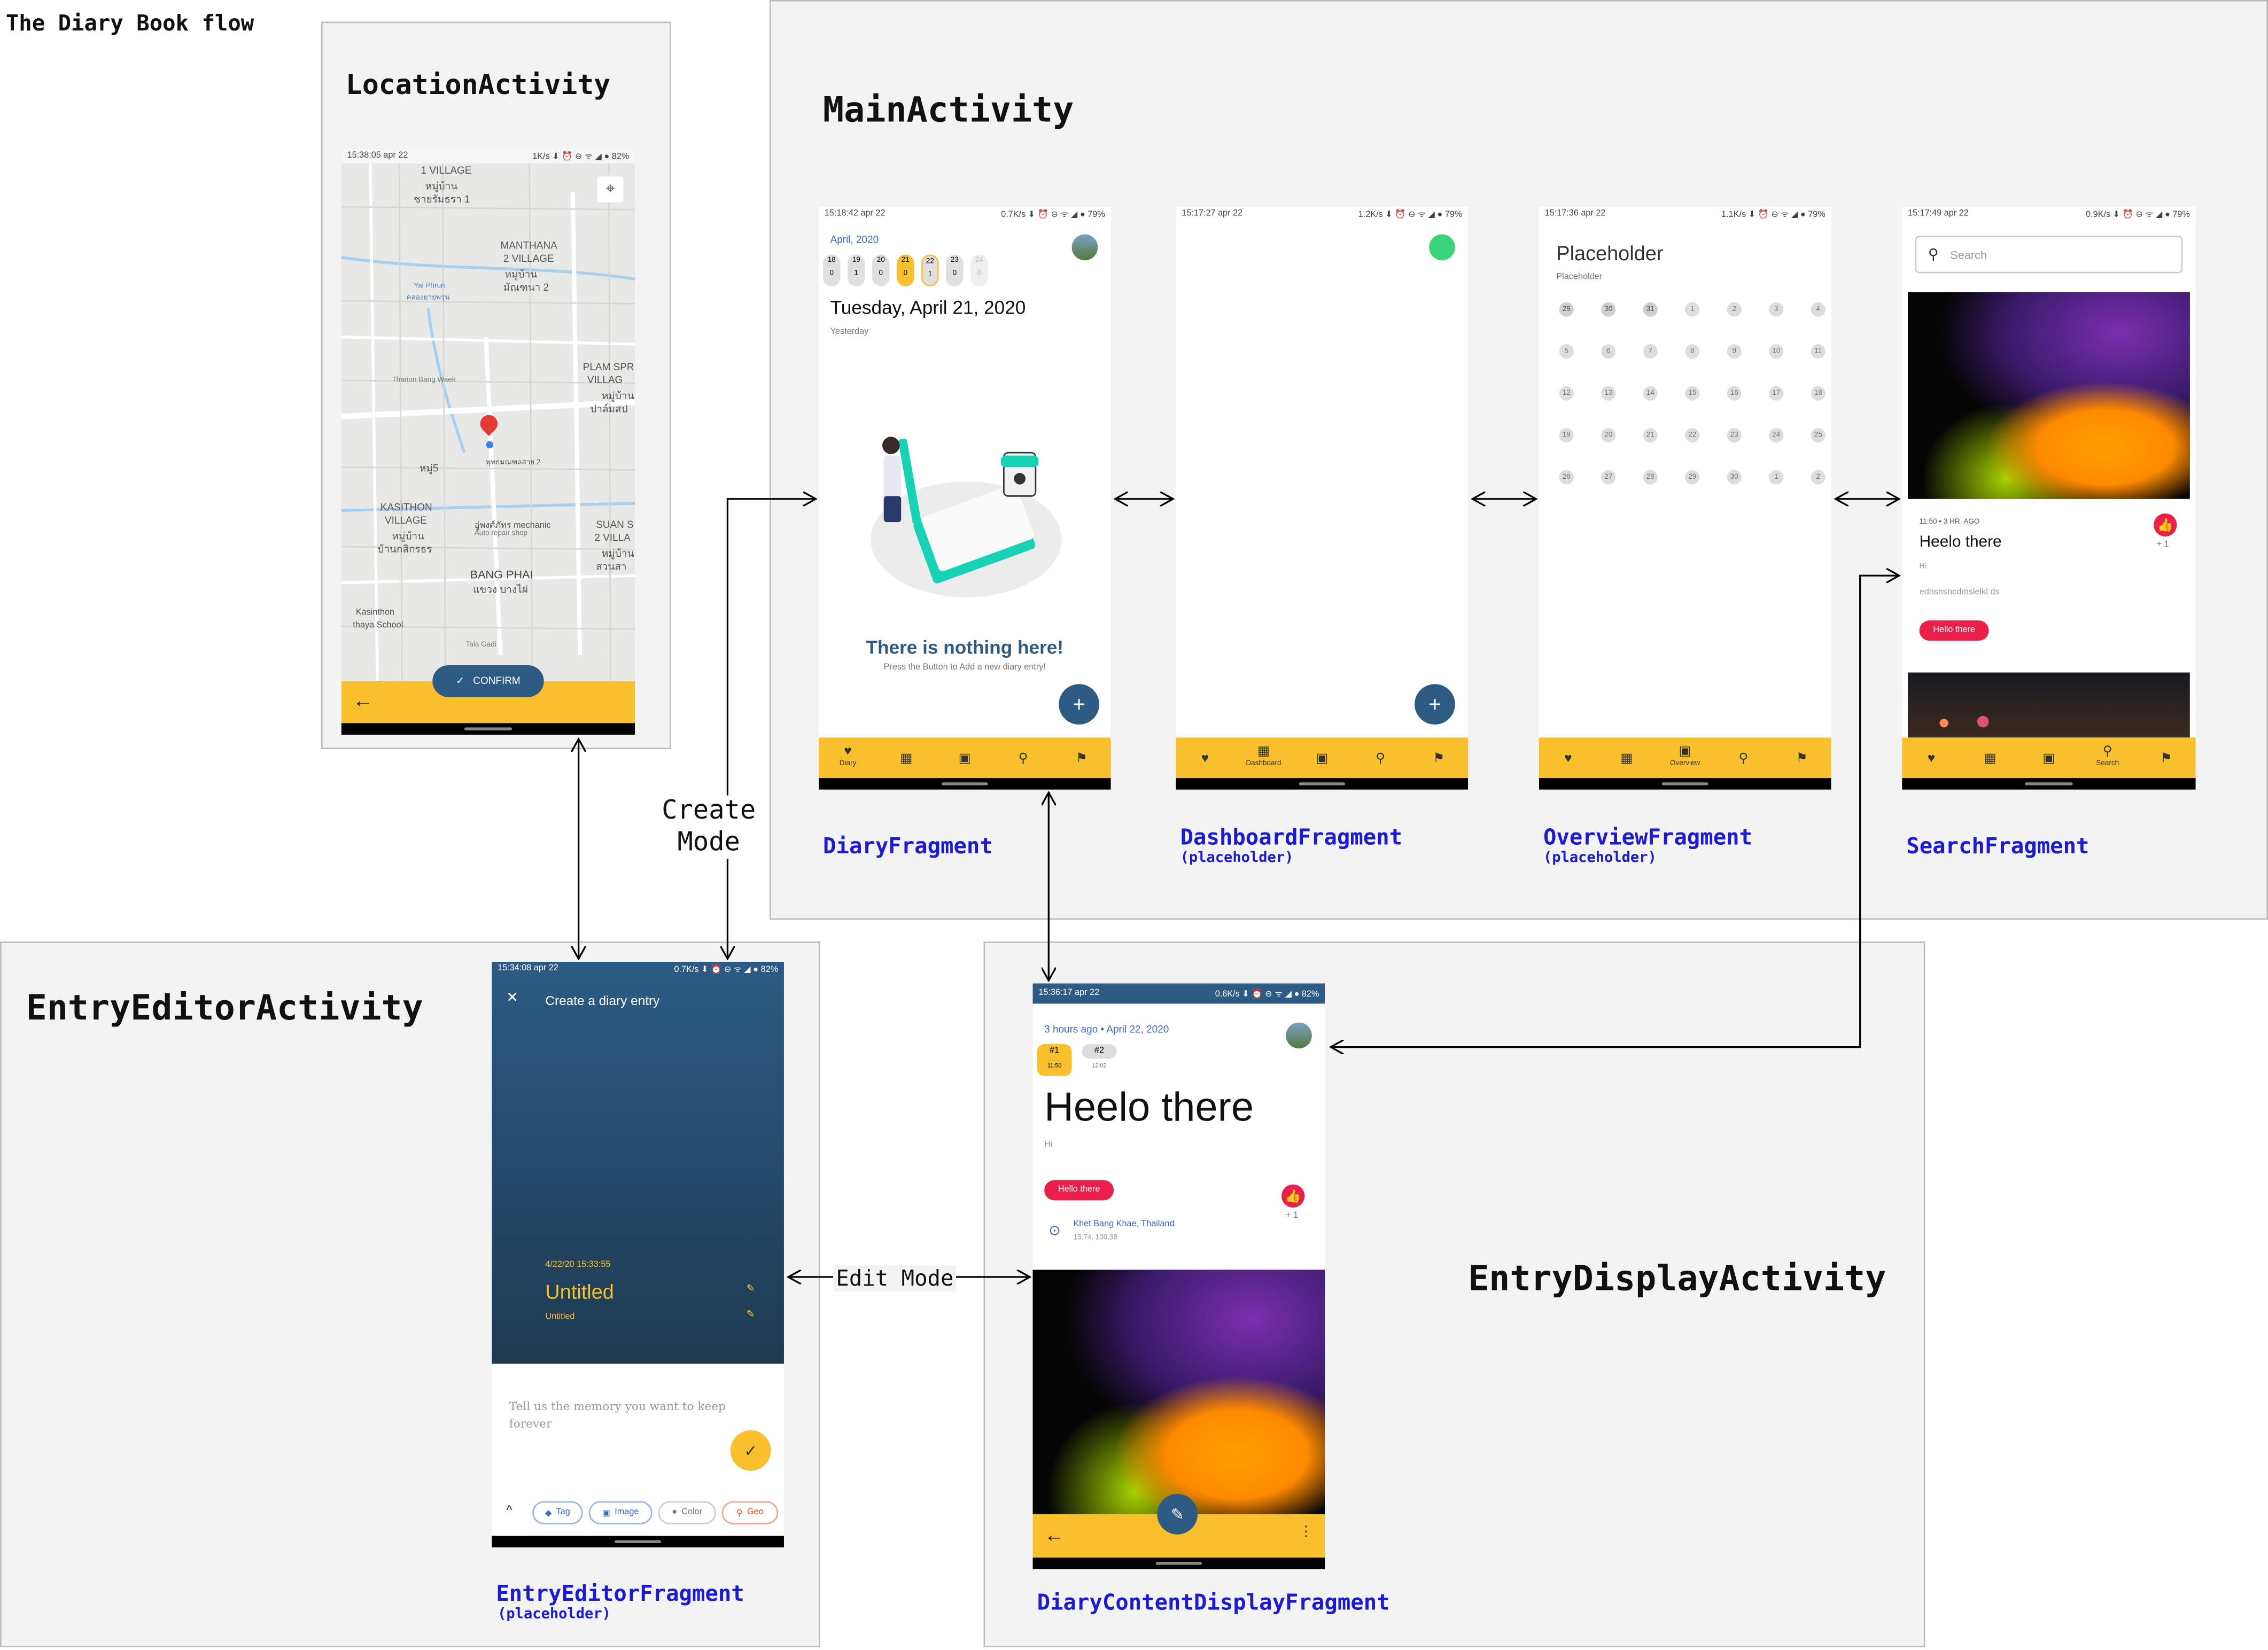 The width and height of the screenshot is (2268, 1650). I want to click on edit-mode-label: Edit Mode, so click(895, 1278).